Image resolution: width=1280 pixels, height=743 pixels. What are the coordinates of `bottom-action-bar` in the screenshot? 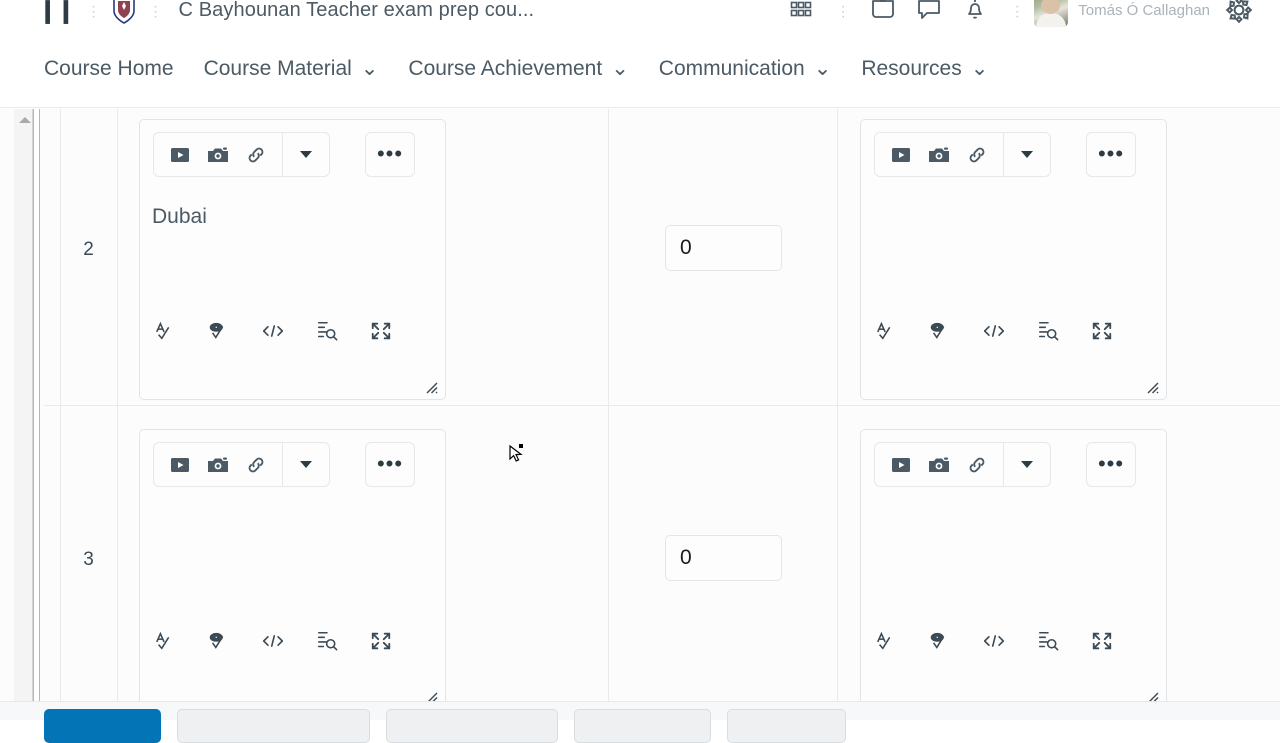 It's located at (640, 722).